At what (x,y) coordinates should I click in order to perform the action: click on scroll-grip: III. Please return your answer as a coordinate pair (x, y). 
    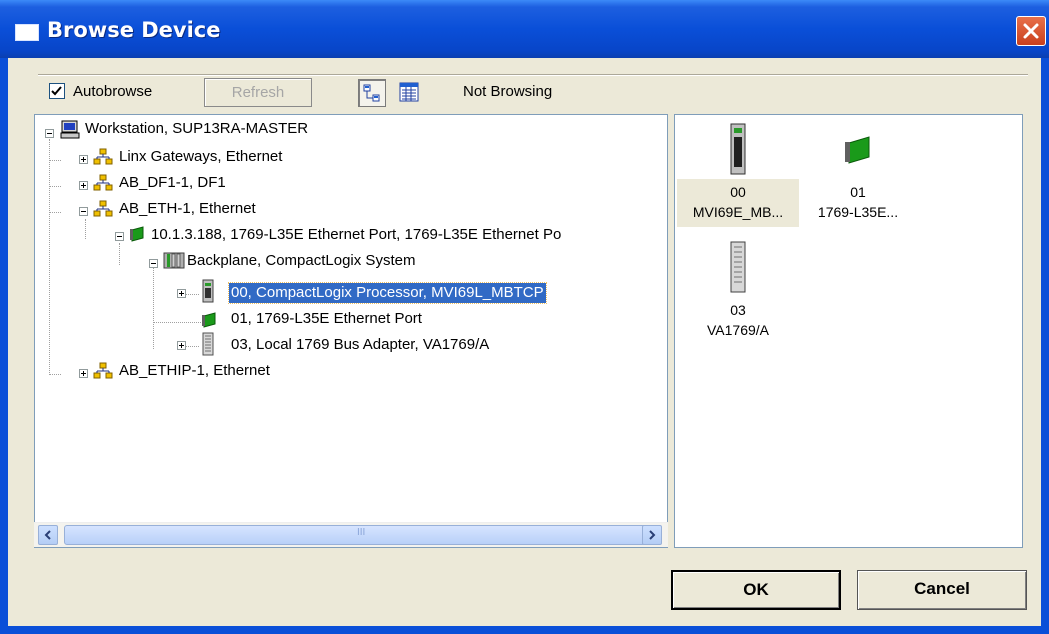
    Looking at the image, I should click on (361, 532).